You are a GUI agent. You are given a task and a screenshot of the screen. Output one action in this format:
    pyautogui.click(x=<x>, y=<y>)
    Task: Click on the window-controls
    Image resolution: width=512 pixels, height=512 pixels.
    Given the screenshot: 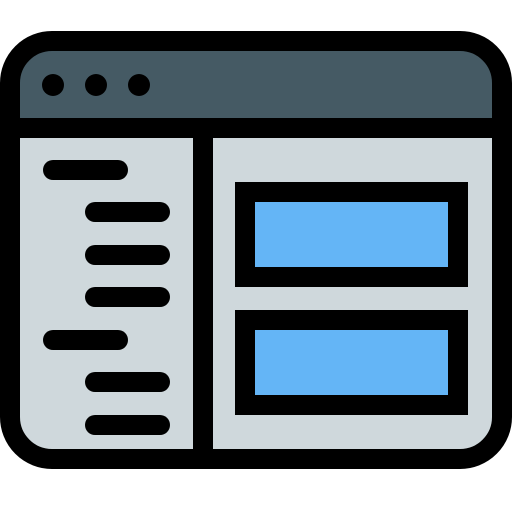 What is the action you would take?
    pyautogui.click(x=96, y=85)
    